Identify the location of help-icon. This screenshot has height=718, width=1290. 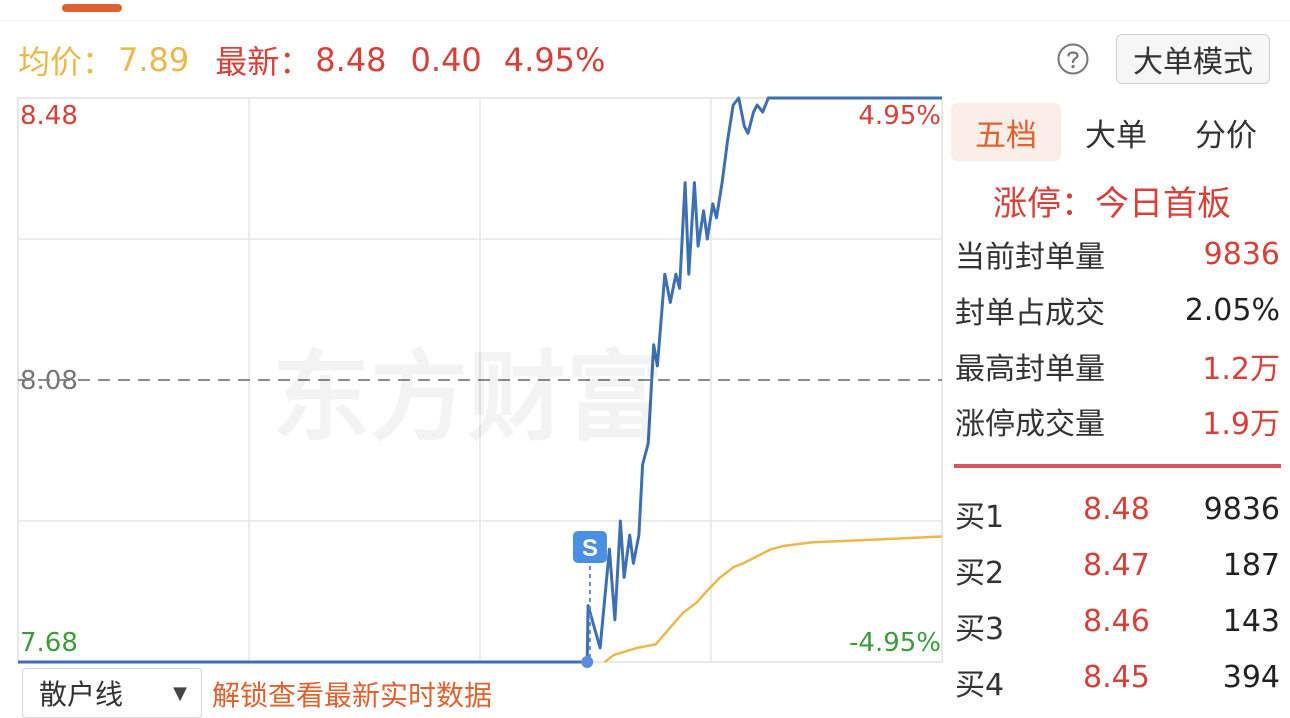
(1073, 59).